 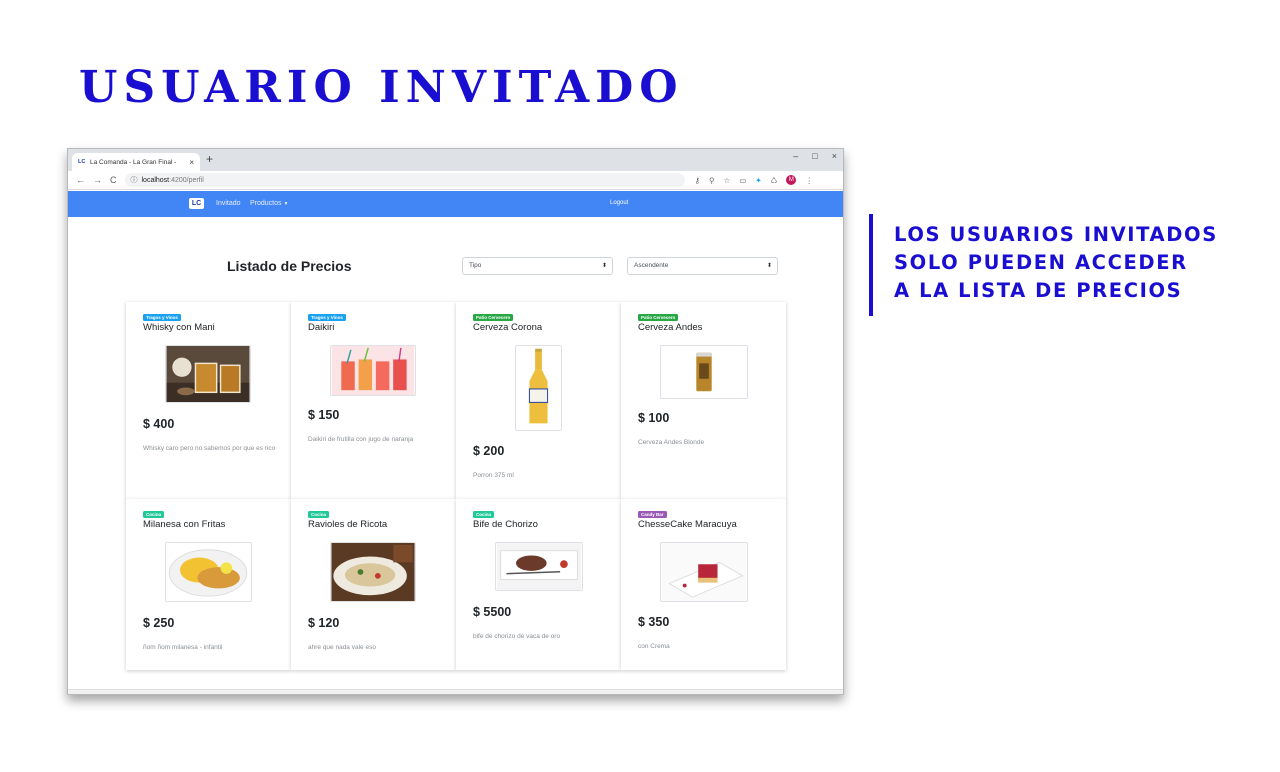 What do you see at coordinates (654, 418) in the screenshot?
I see `product-price: $ 100` at bounding box center [654, 418].